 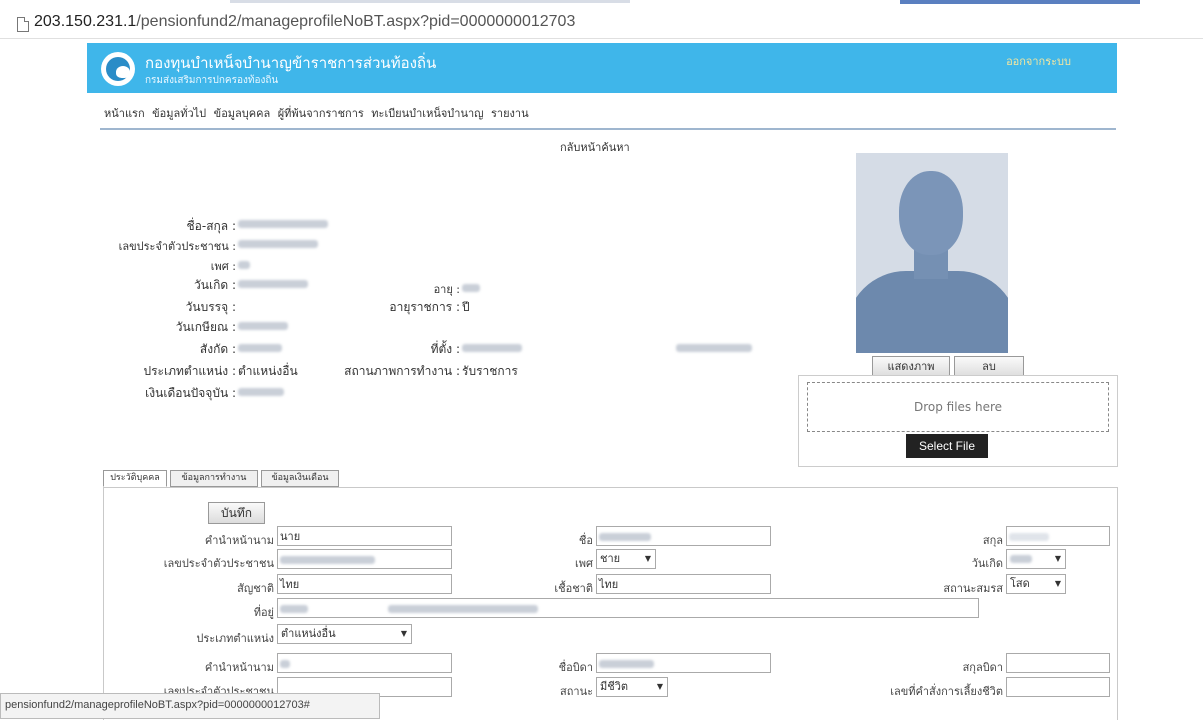 I want to click on profile-name-value, so click(x=283, y=224).